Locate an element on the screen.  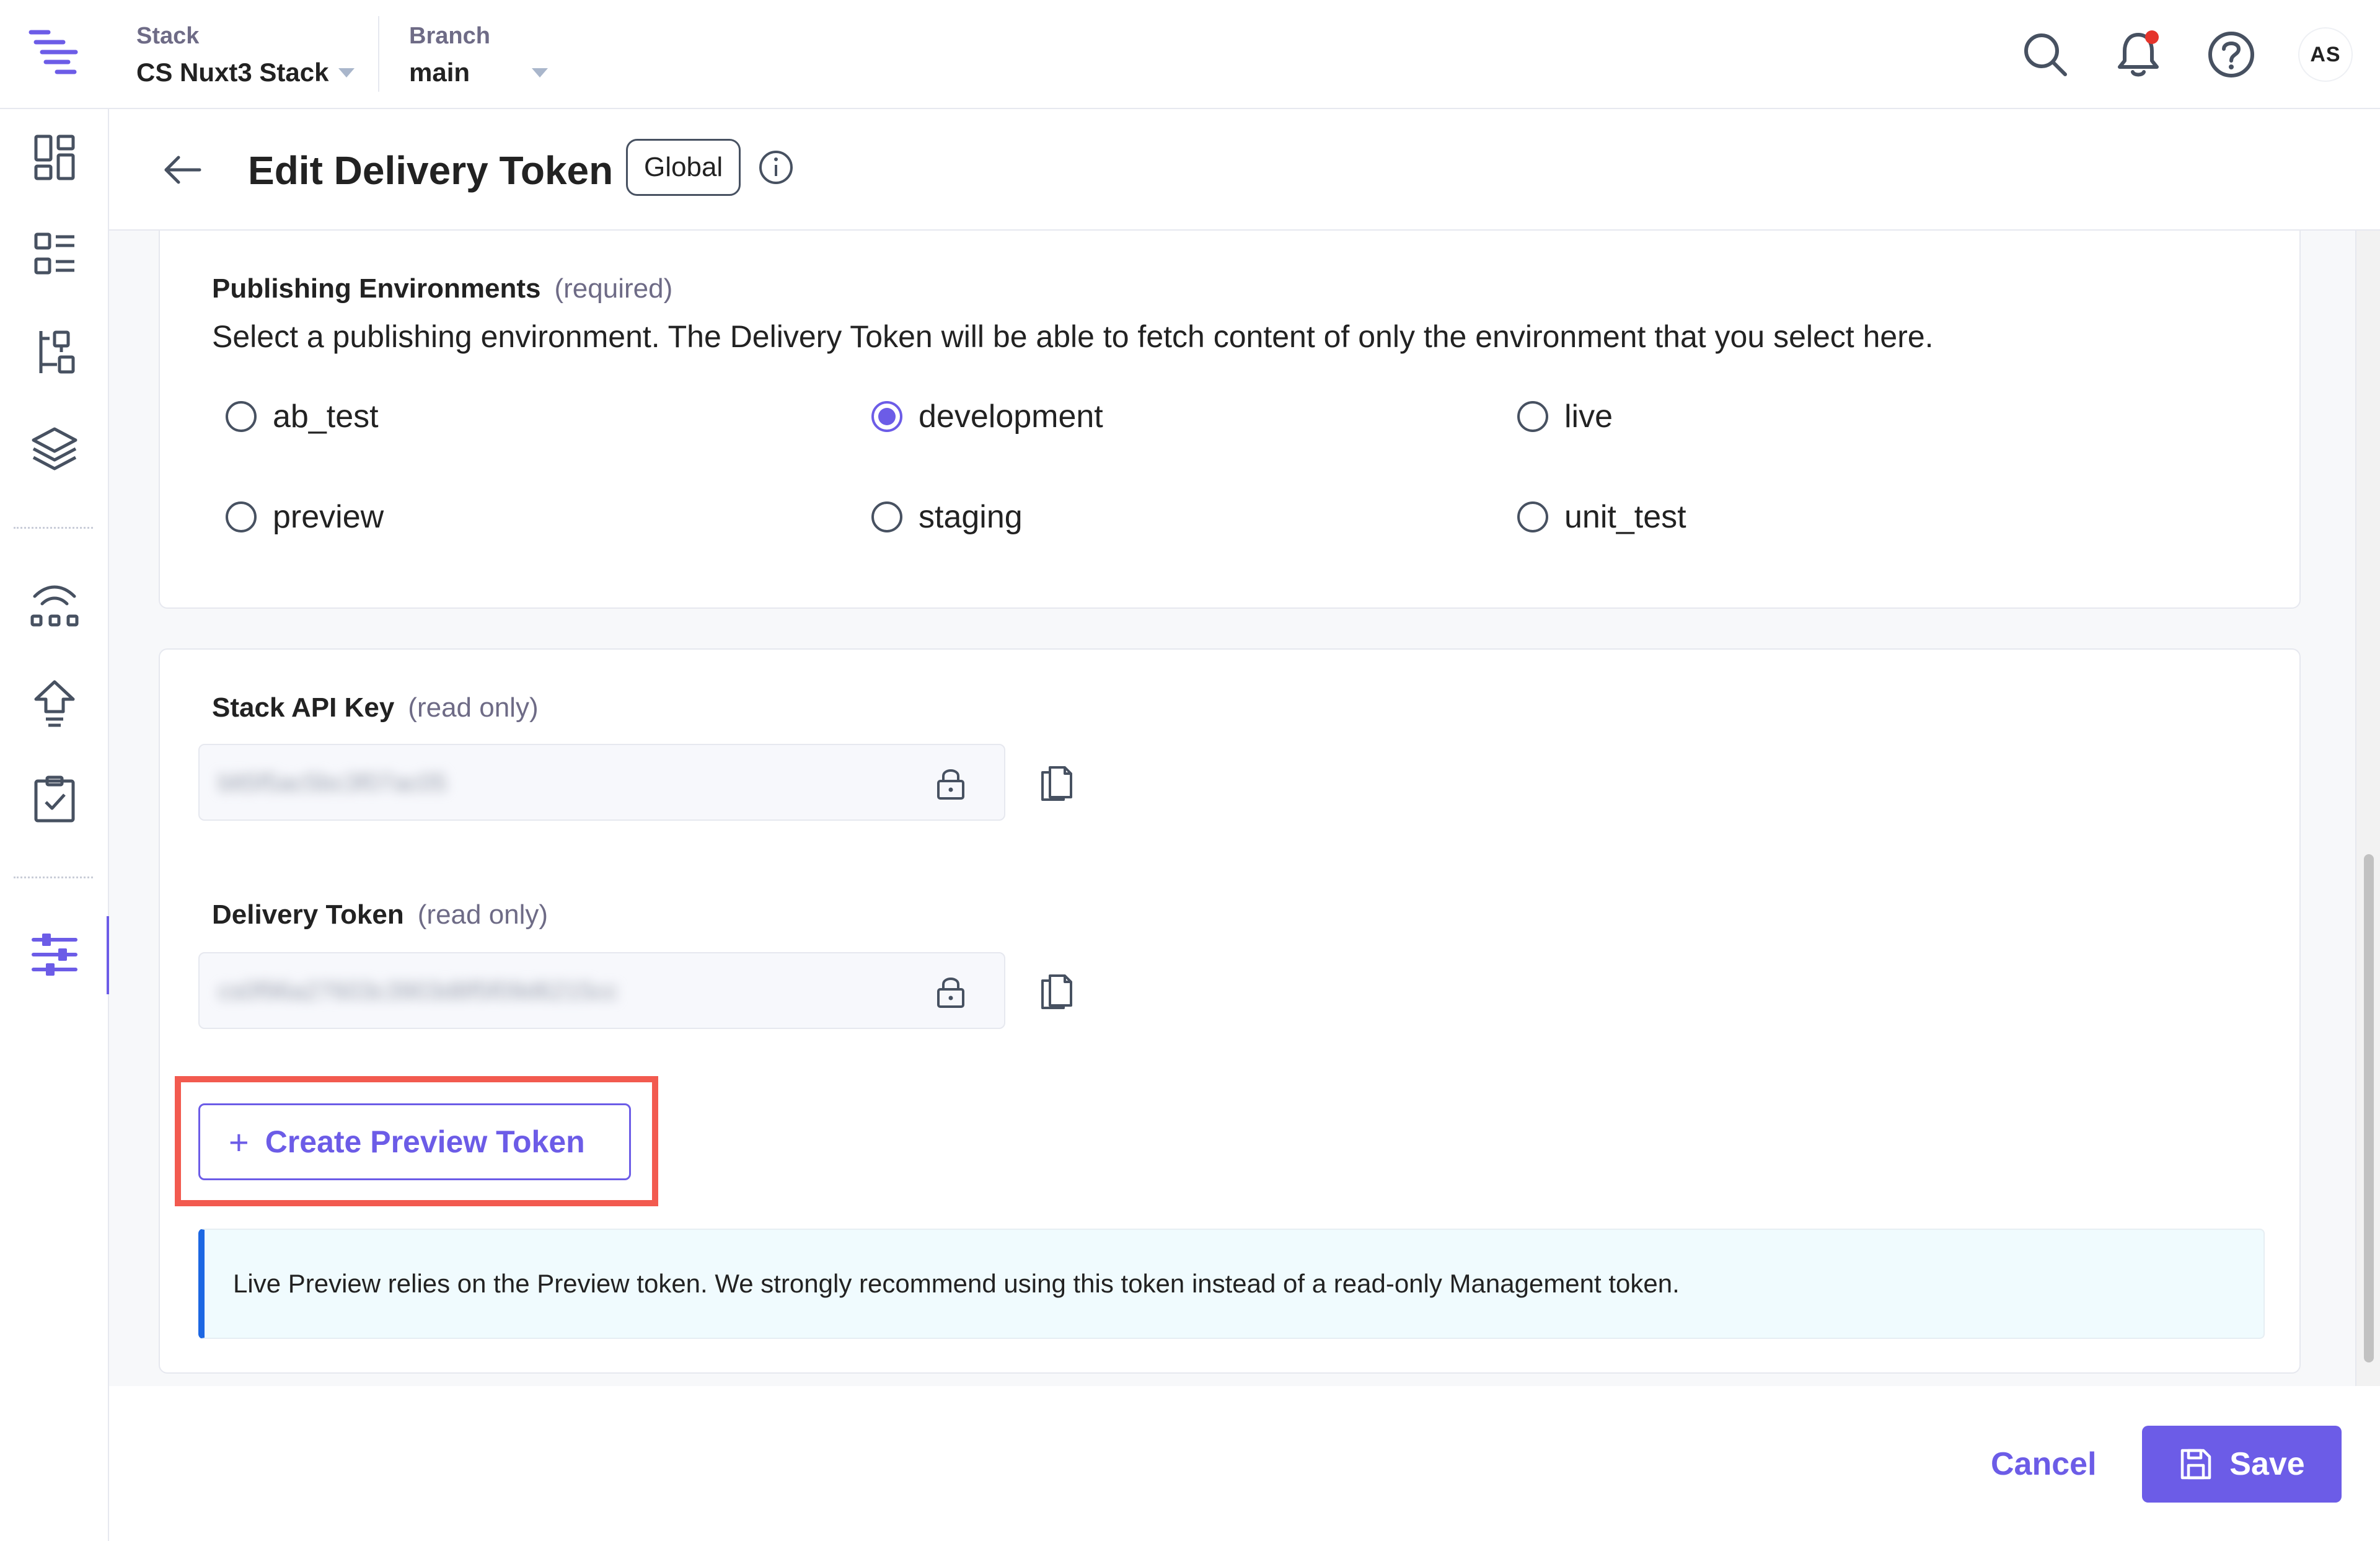
deploy-icon is located at coordinates (54, 703).